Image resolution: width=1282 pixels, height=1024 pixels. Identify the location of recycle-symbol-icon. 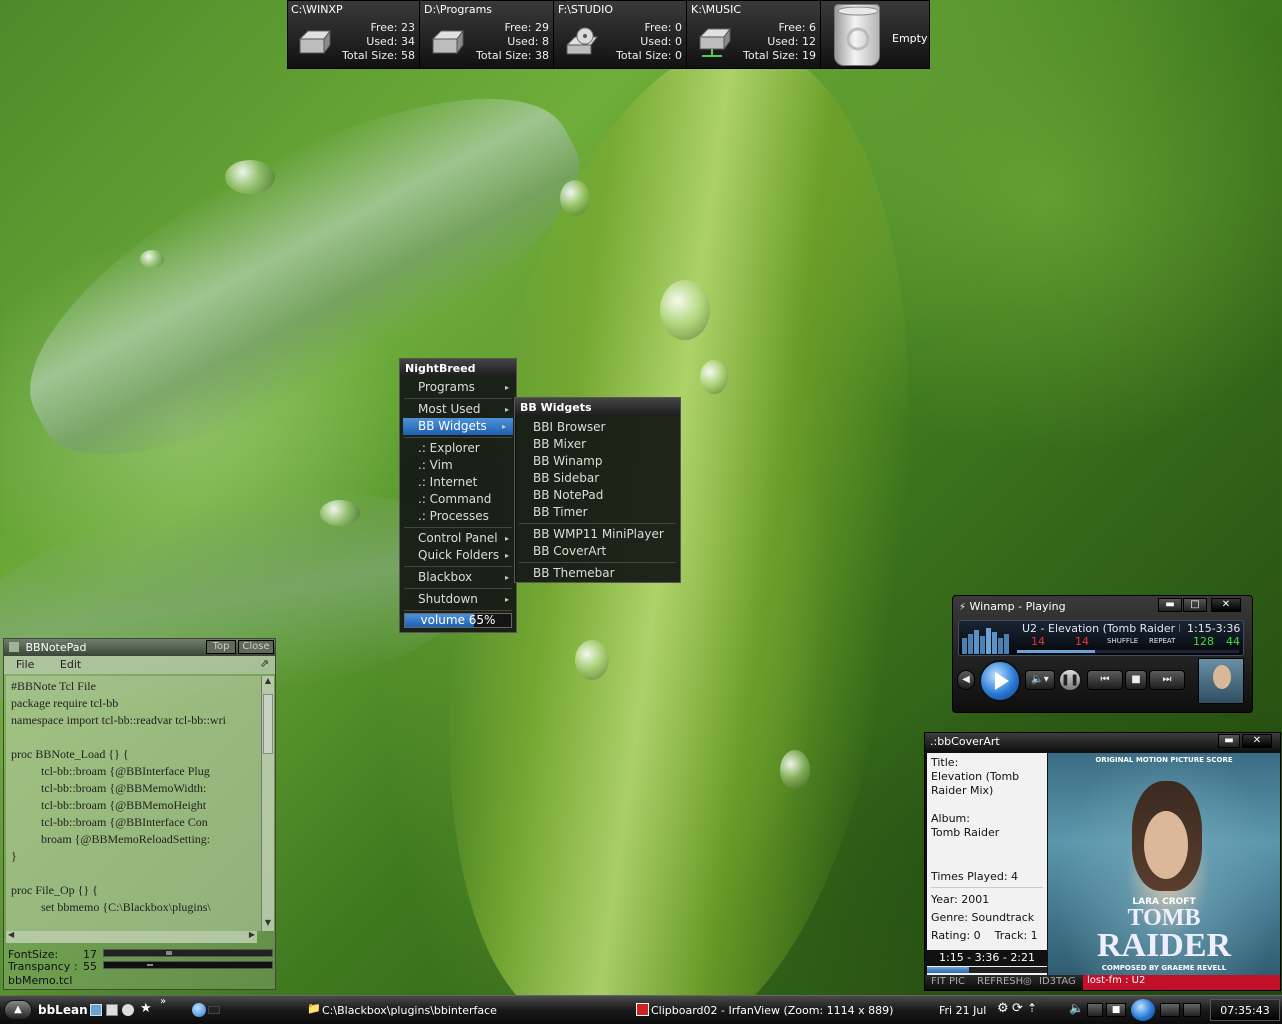
(858, 28).